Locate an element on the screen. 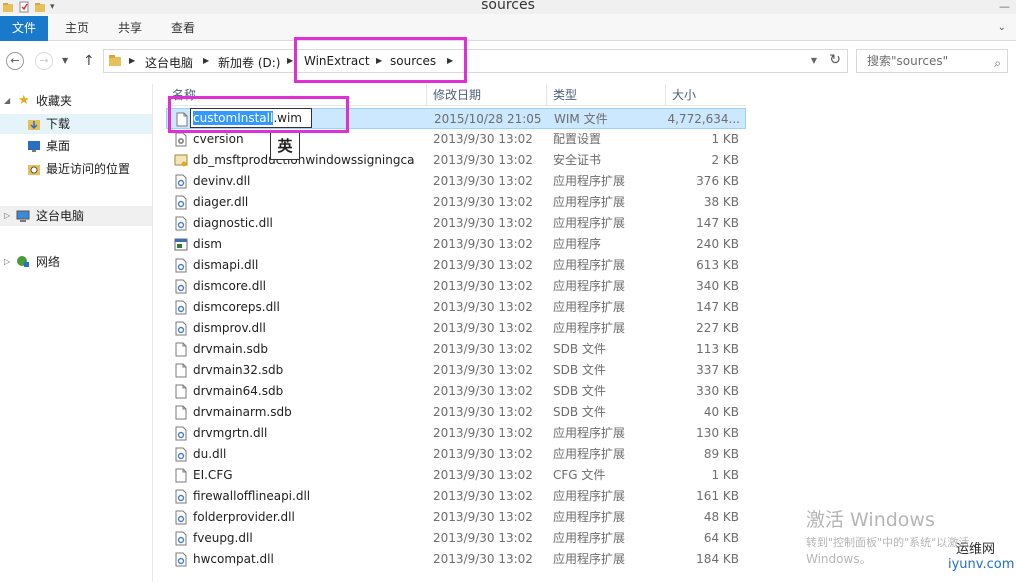 This screenshot has width=1016, height=582. sidebar-label: 这台电脑 is located at coordinates (60, 216).